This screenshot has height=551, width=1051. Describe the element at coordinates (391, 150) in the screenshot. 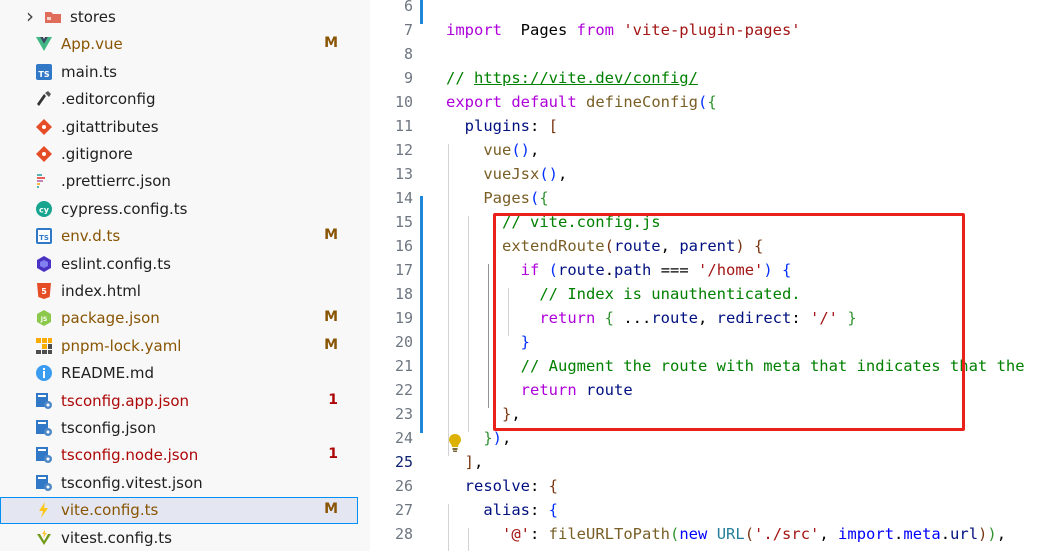

I see `line-number: 12` at that location.